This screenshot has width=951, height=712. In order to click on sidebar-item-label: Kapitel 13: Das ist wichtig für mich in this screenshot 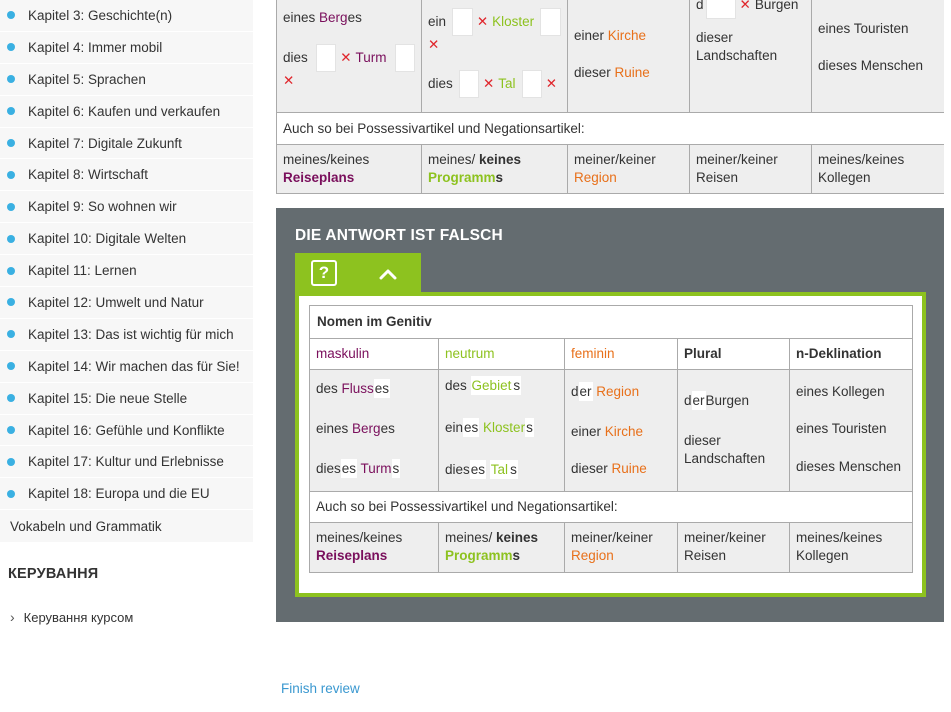, I will do `click(131, 334)`.